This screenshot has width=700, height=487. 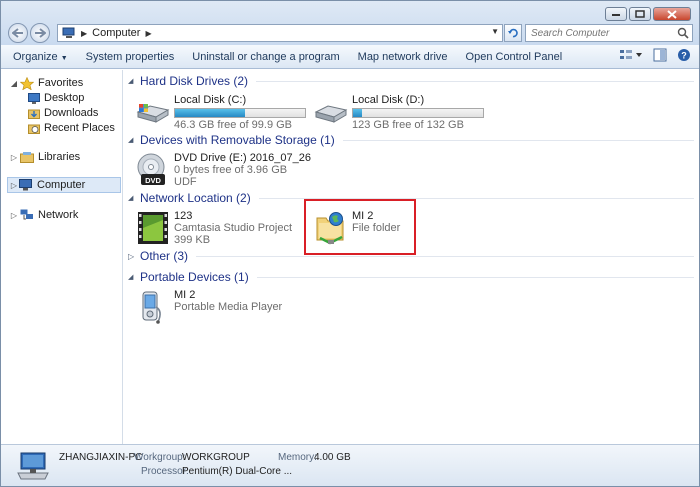 I want to click on disk-d-name: Local Disk (D:), so click(x=388, y=100).